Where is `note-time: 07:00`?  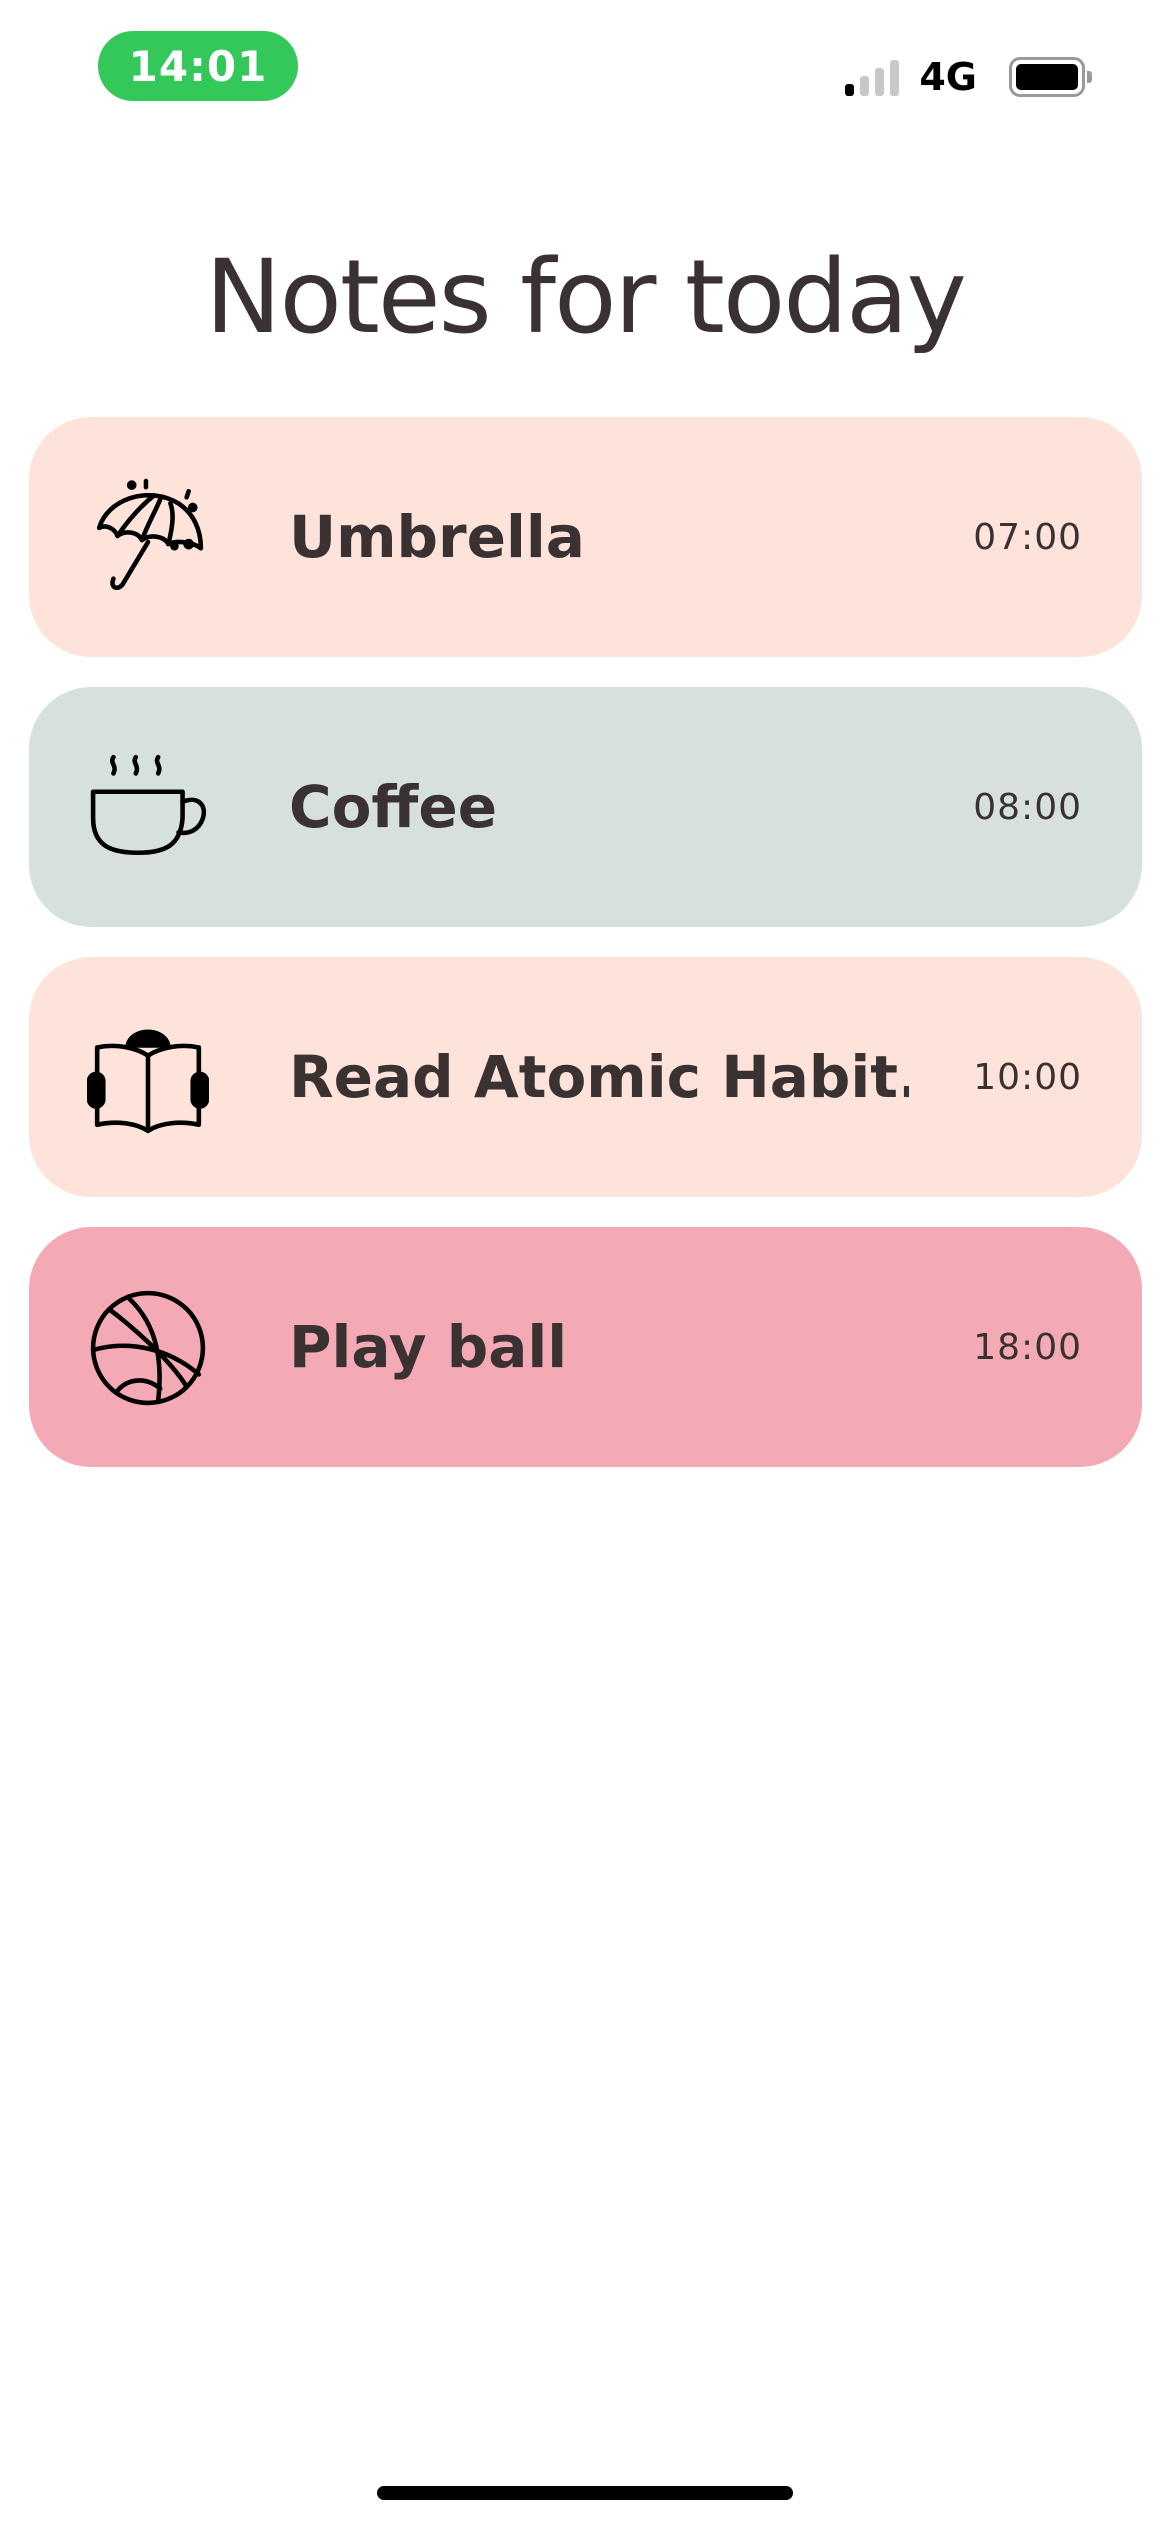
note-time: 07:00 is located at coordinates (1027, 537).